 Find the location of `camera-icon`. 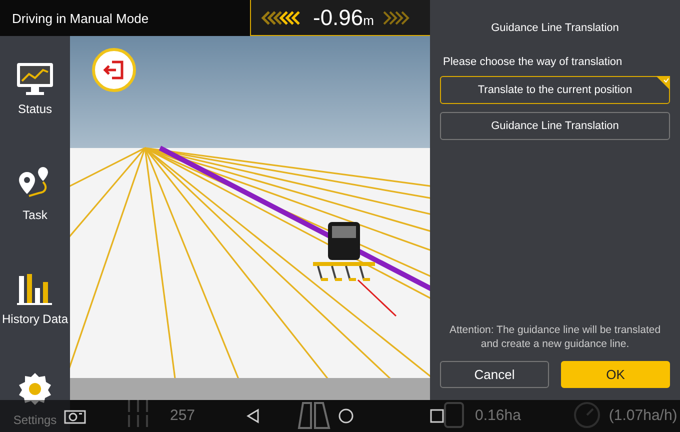

camera-icon is located at coordinates (75, 416).